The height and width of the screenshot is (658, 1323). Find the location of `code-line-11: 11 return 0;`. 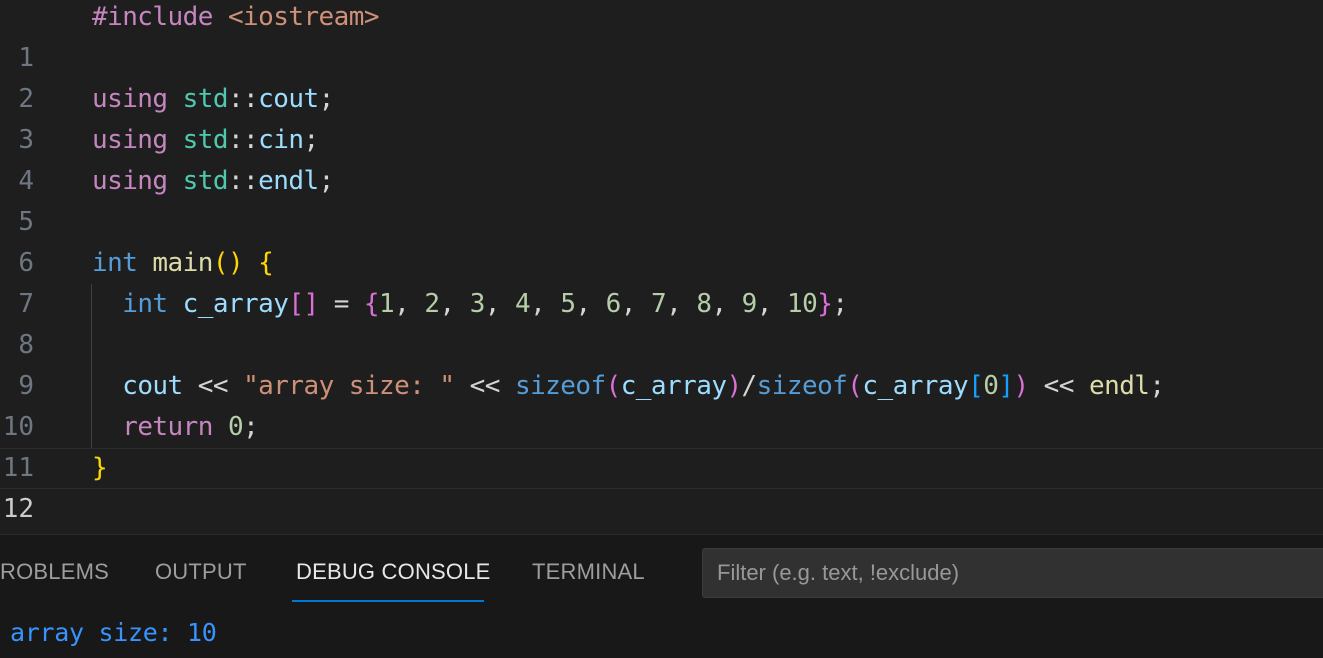

code-line-11: 11 return 0; is located at coordinates (661, 445).